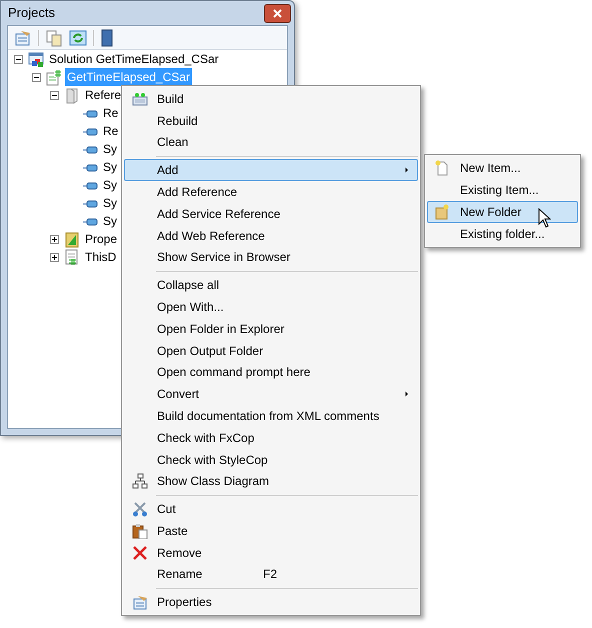  What do you see at coordinates (271, 459) in the screenshot?
I see `menu-item: Check with StyleCop` at bounding box center [271, 459].